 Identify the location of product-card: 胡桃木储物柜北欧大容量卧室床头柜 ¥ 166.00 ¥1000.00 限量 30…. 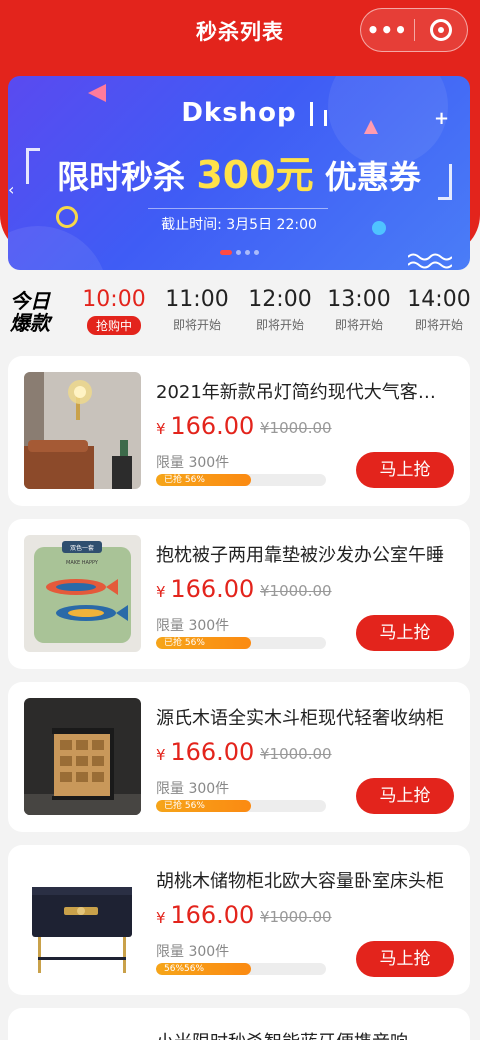
(239, 920).